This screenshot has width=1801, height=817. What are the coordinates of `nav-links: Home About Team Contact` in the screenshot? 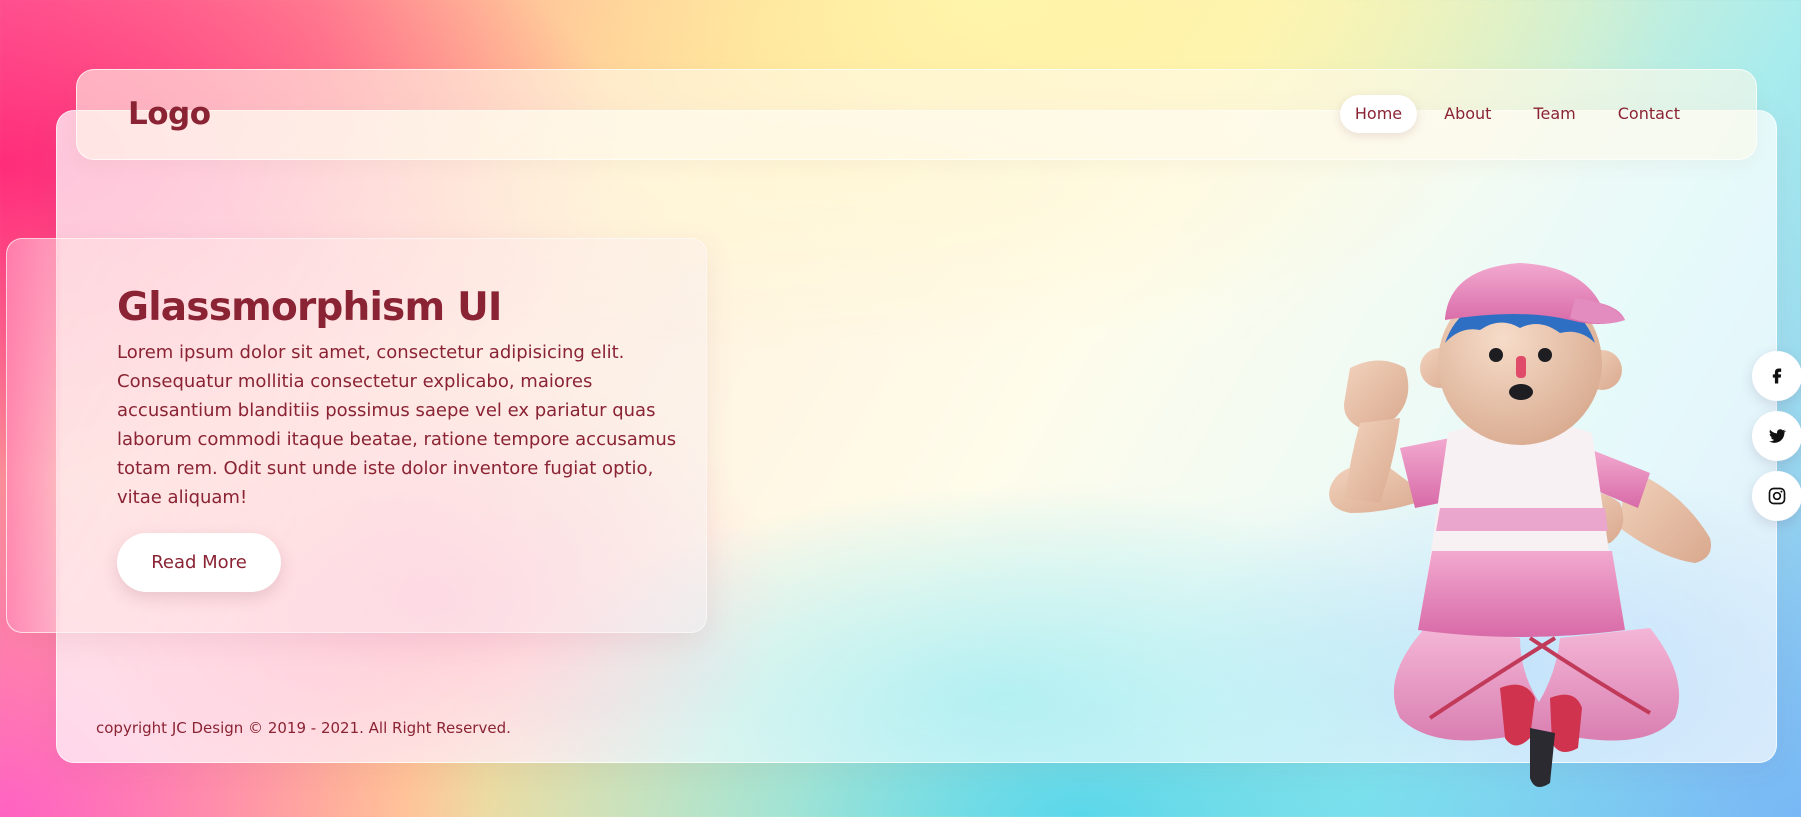 It's located at (1517, 114).